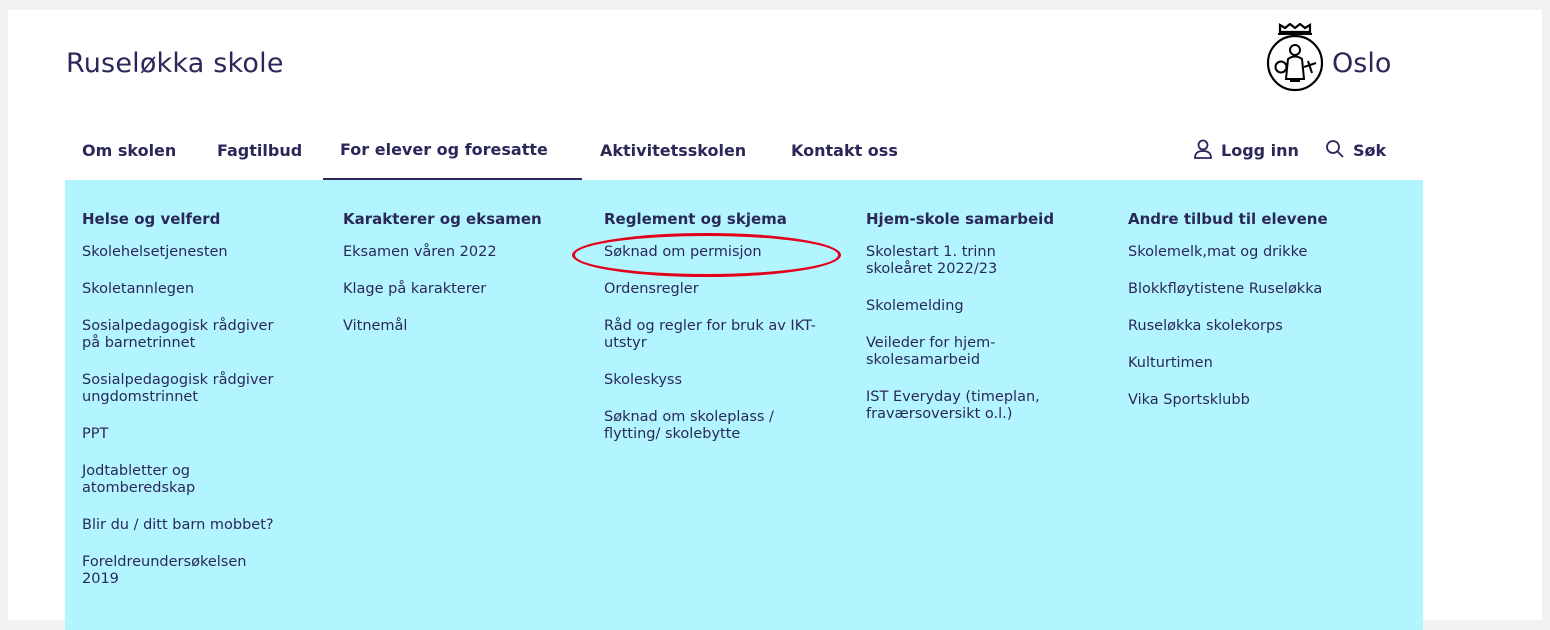 This screenshot has height=630, width=1550. I want to click on menu-link: Skolehelsetjenesten, so click(177, 252).